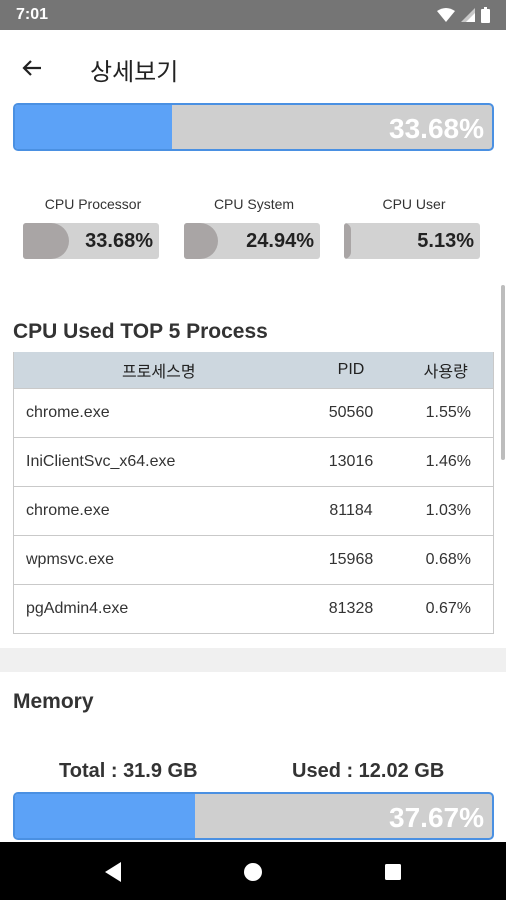  What do you see at coordinates (436, 128) in the screenshot?
I see `cpu-usage-value: 33.68%` at bounding box center [436, 128].